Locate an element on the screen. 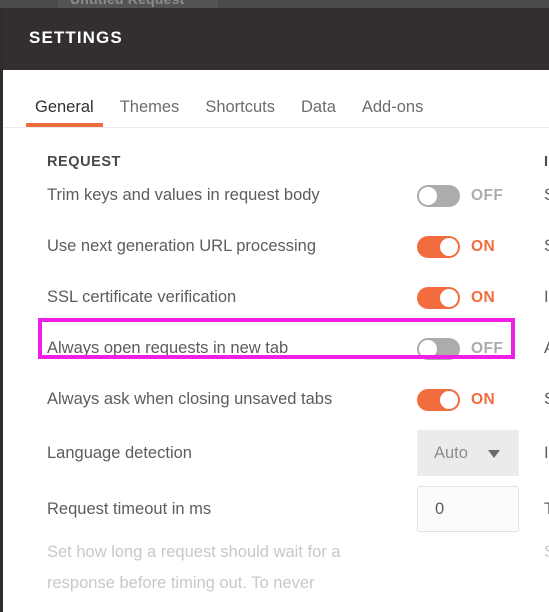 Image resolution: width=549 pixels, height=612 pixels. settings-column-right: I S S I A S I T S is located at coordinates (546, 348).